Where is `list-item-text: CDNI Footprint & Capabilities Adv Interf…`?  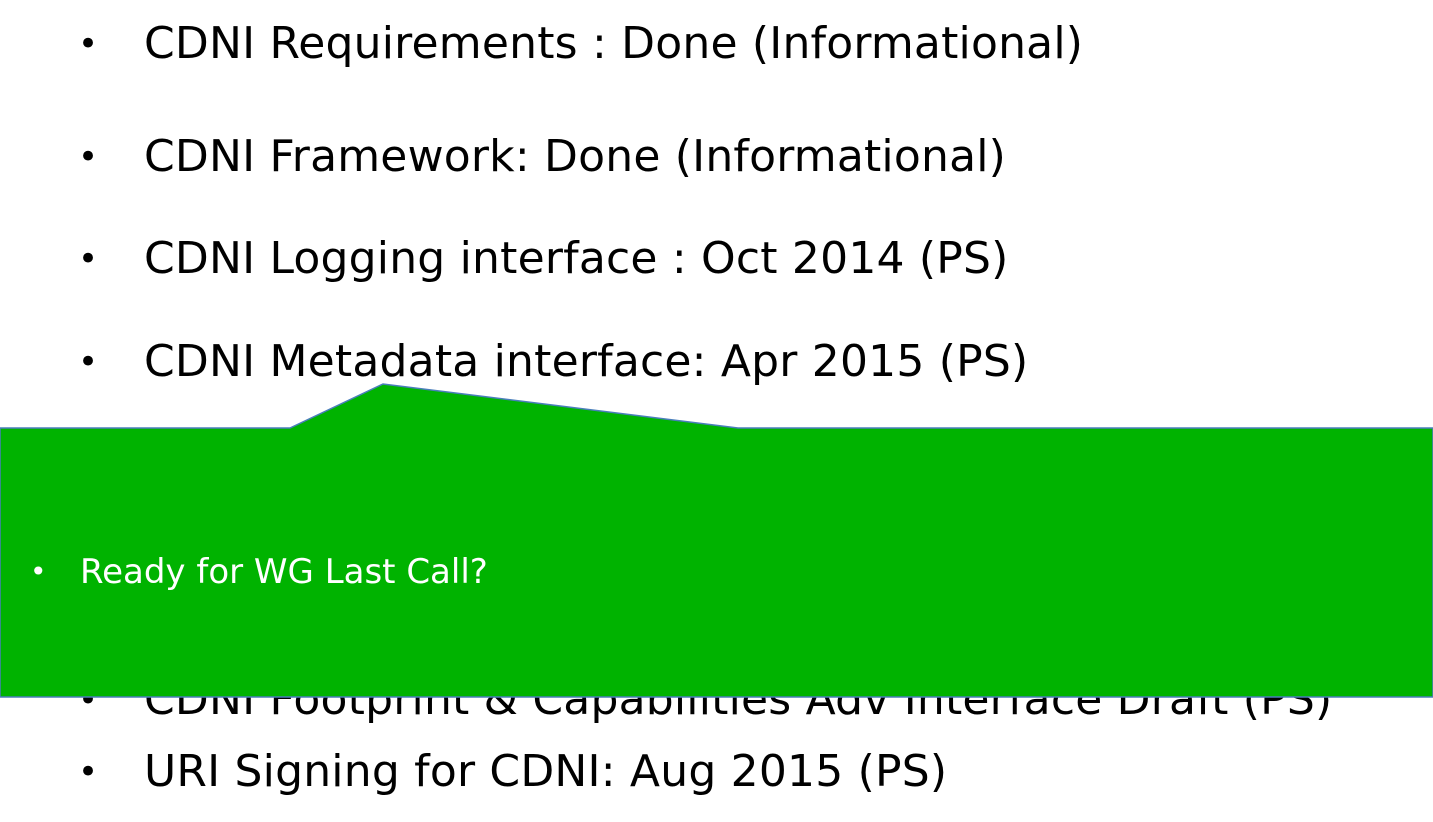 list-item-text: CDNI Footprint & Capabilities Adv Interf… is located at coordinates (738, 699).